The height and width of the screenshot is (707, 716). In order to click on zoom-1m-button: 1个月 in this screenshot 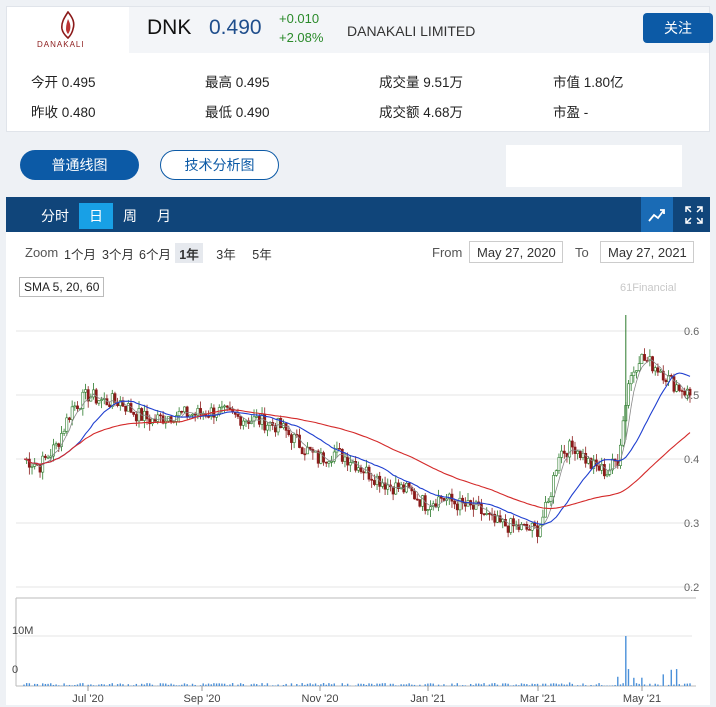, I will do `click(80, 253)`.